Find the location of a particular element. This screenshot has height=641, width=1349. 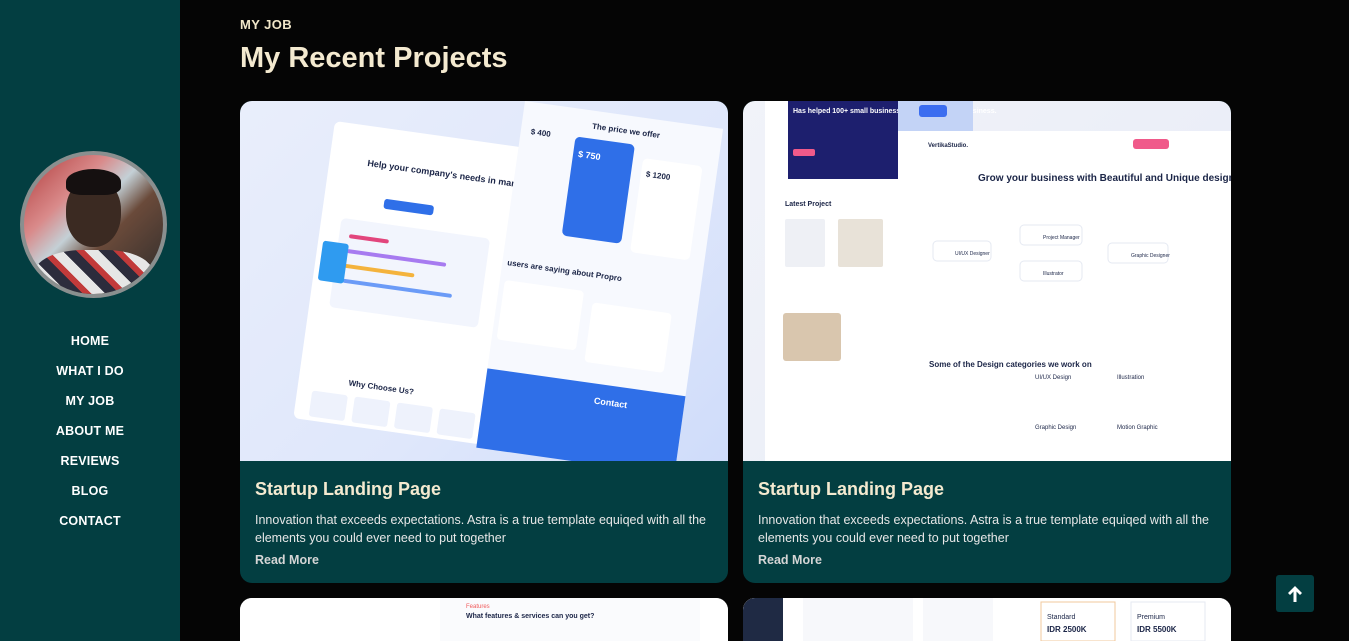

avatar is located at coordinates (93, 224).